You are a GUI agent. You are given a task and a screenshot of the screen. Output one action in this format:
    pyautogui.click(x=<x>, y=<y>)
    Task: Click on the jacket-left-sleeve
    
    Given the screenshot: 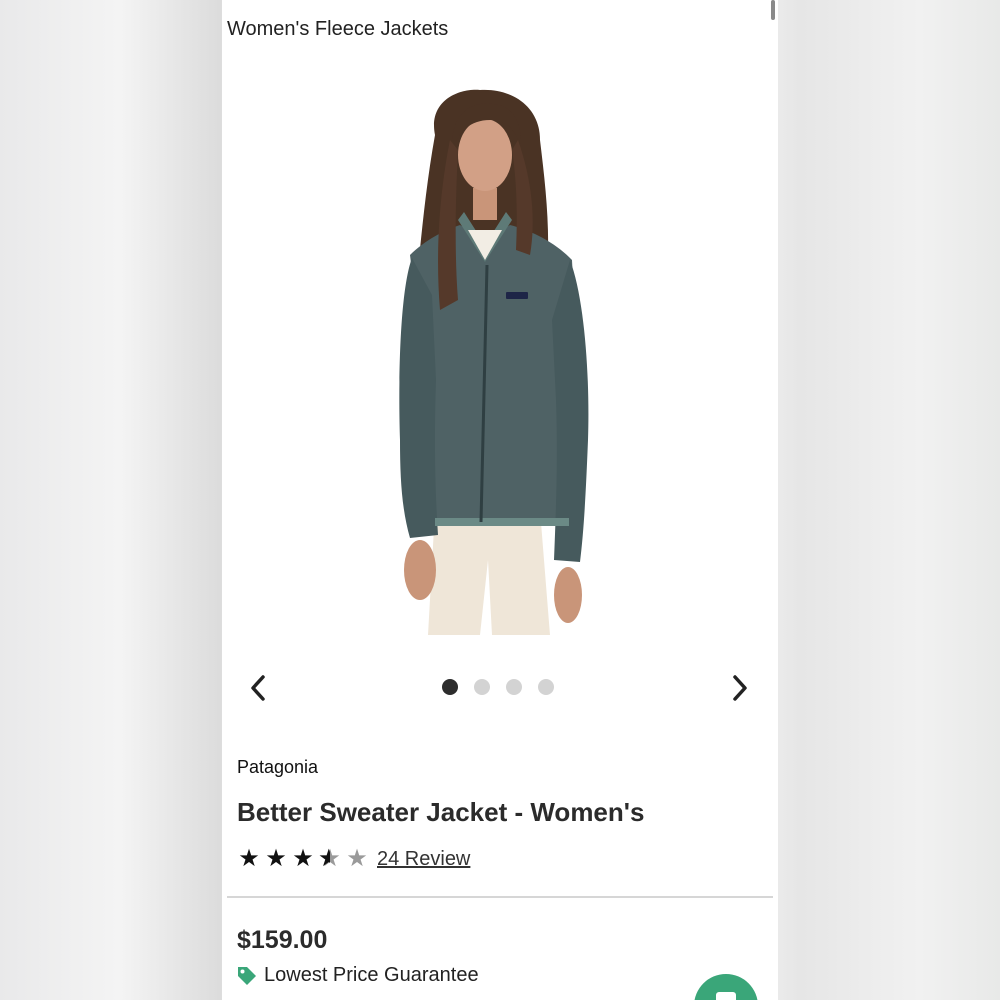 What is the action you would take?
    pyautogui.click(x=418, y=398)
    